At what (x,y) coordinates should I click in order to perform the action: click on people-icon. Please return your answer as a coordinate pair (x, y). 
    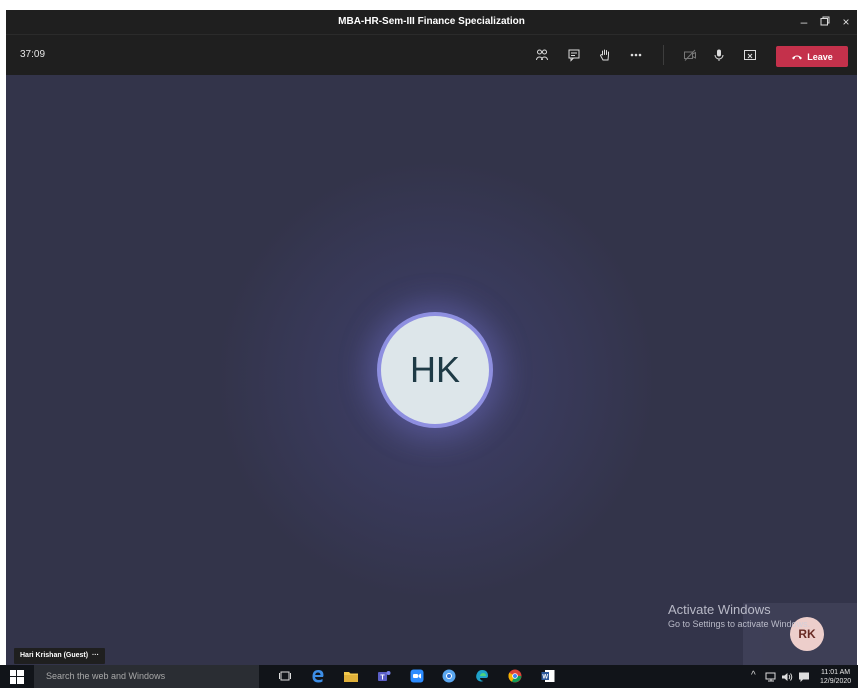
    Looking at the image, I should click on (542, 55).